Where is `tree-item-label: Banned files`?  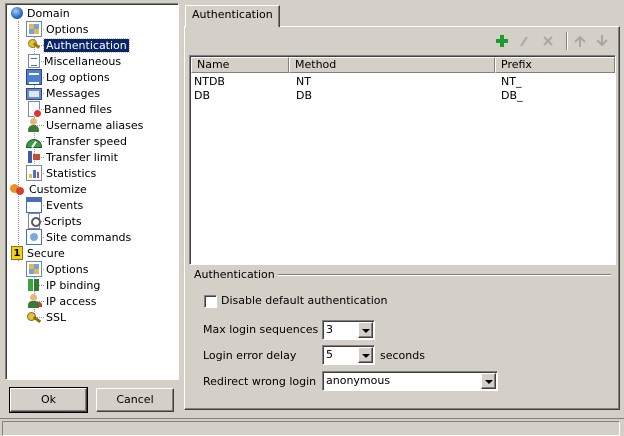
tree-item-label: Banned files is located at coordinates (78, 109).